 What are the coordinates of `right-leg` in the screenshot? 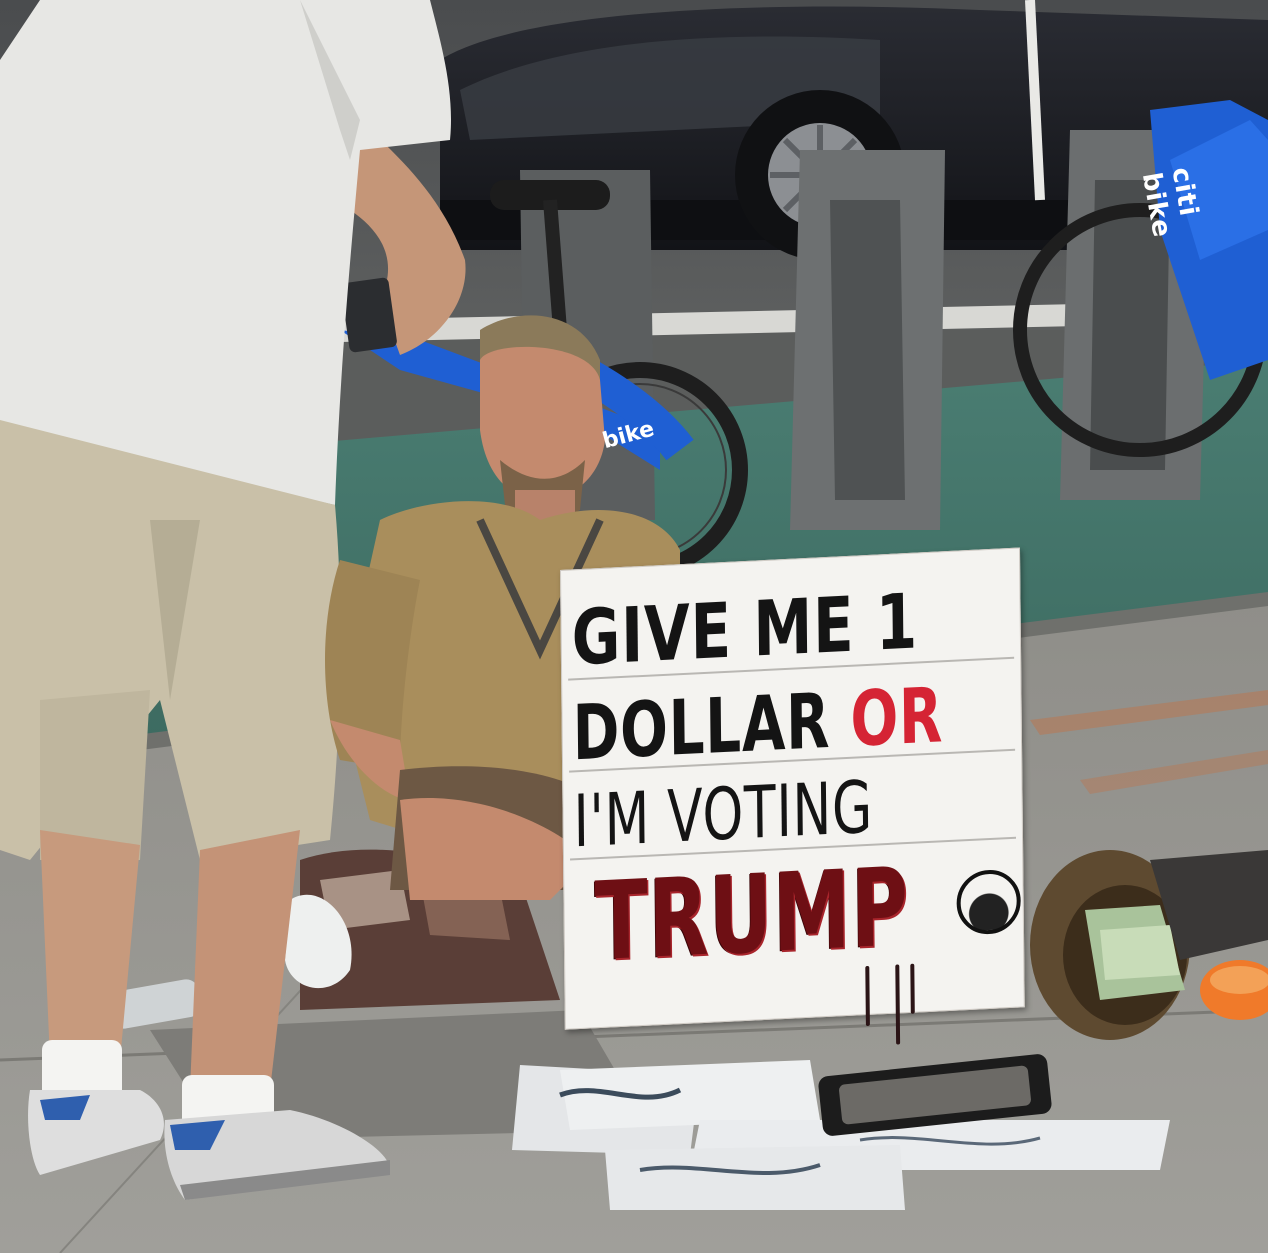 It's located at (245, 960).